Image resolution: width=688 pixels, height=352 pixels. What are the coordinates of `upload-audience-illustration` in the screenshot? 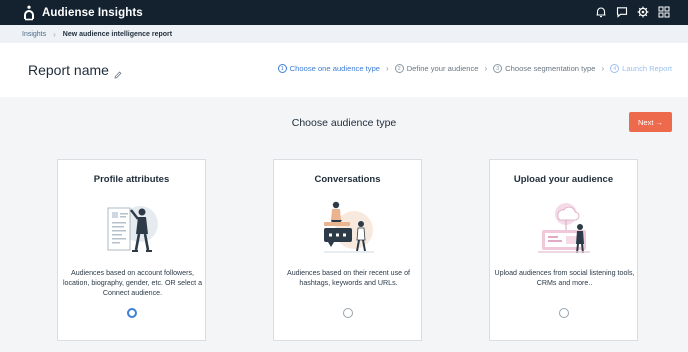 It's located at (564, 228).